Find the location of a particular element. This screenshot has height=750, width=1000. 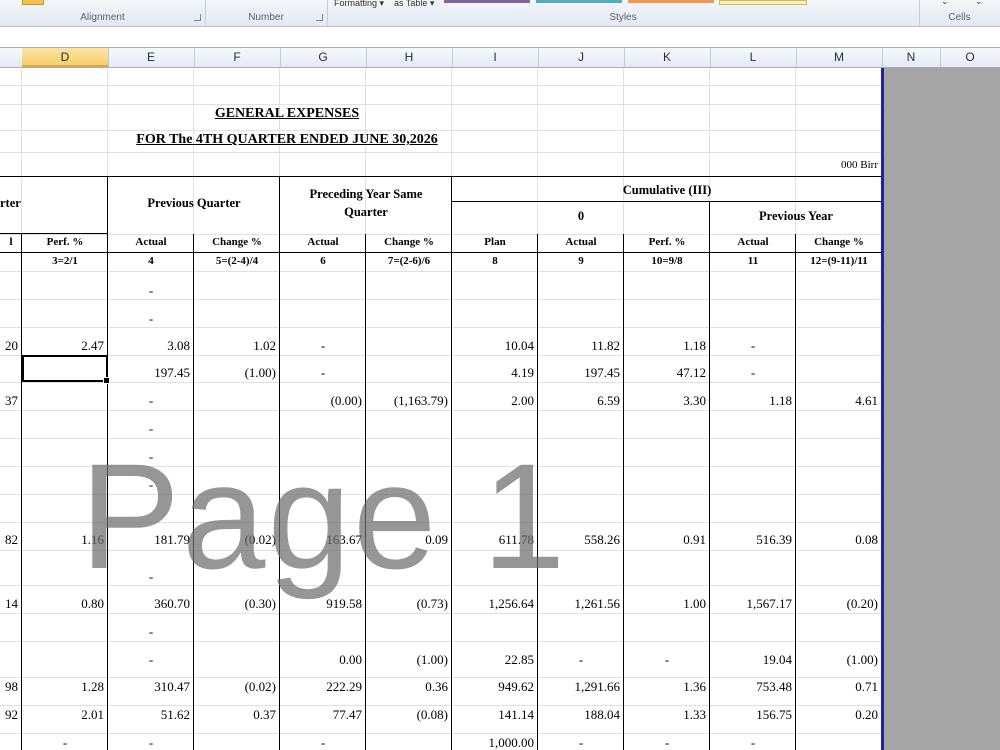

table-cell: 1.33 is located at coordinates (665, 715).